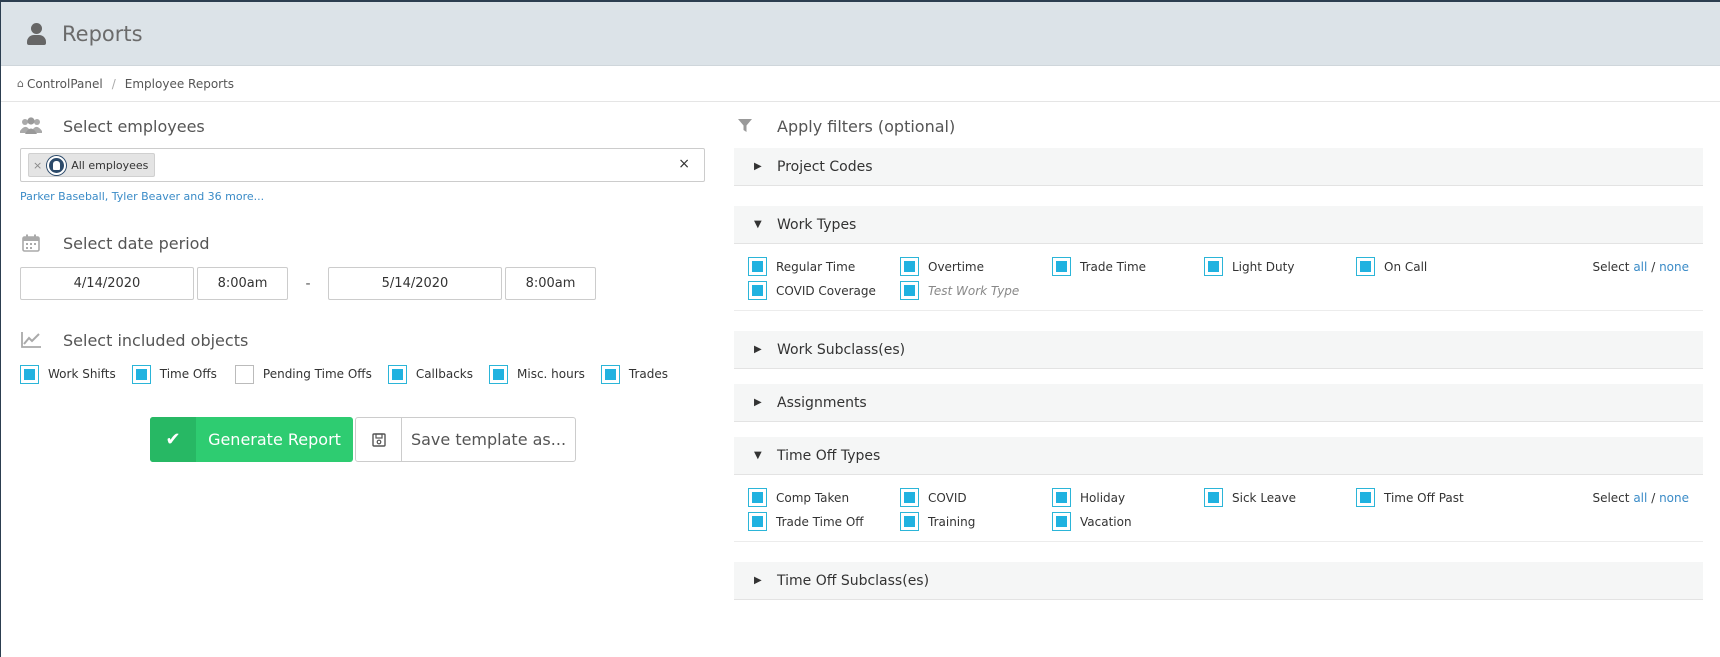 The width and height of the screenshot is (1720, 657). Describe the element at coordinates (1128, 521) in the screenshot. I see `checkbox-option: Vacation` at that location.